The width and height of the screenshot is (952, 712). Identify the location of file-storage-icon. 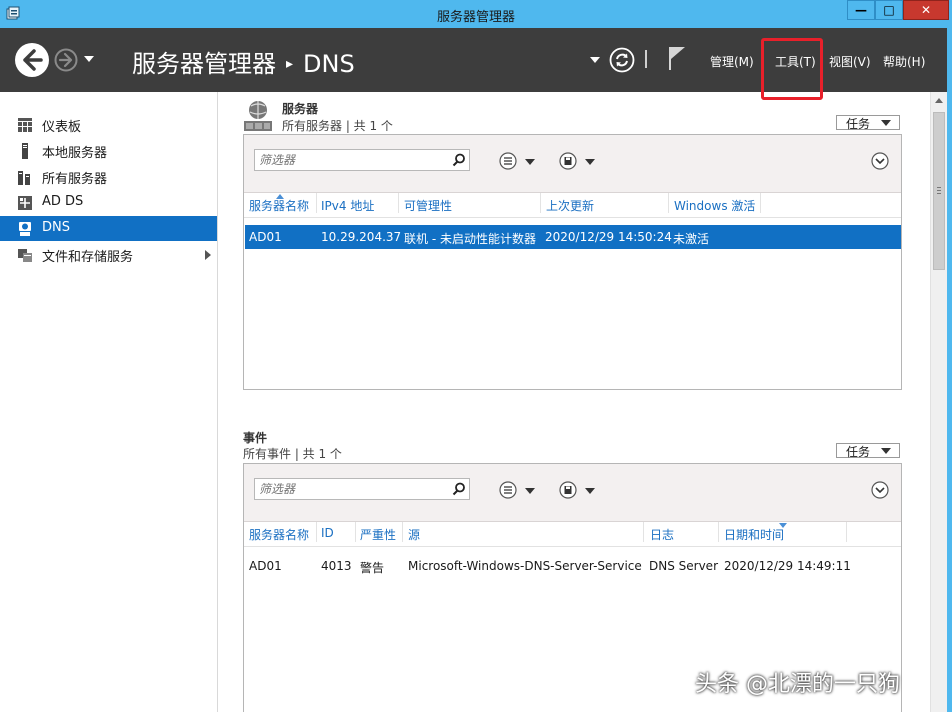
(25, 255).